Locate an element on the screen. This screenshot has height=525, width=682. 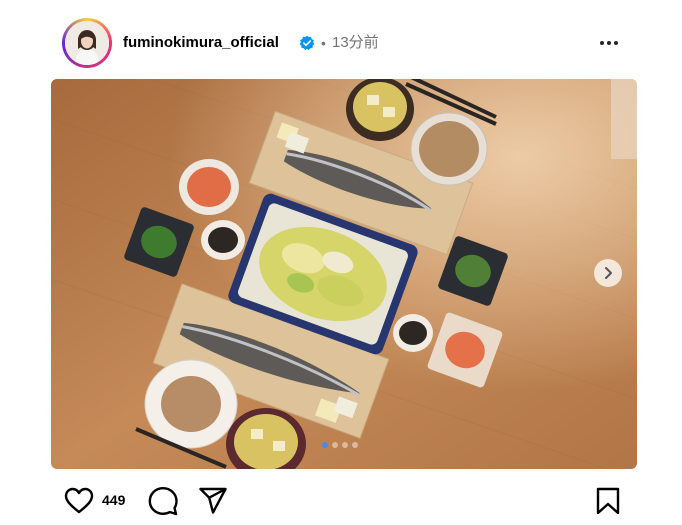
avatar is located at coordinates (87, 43).